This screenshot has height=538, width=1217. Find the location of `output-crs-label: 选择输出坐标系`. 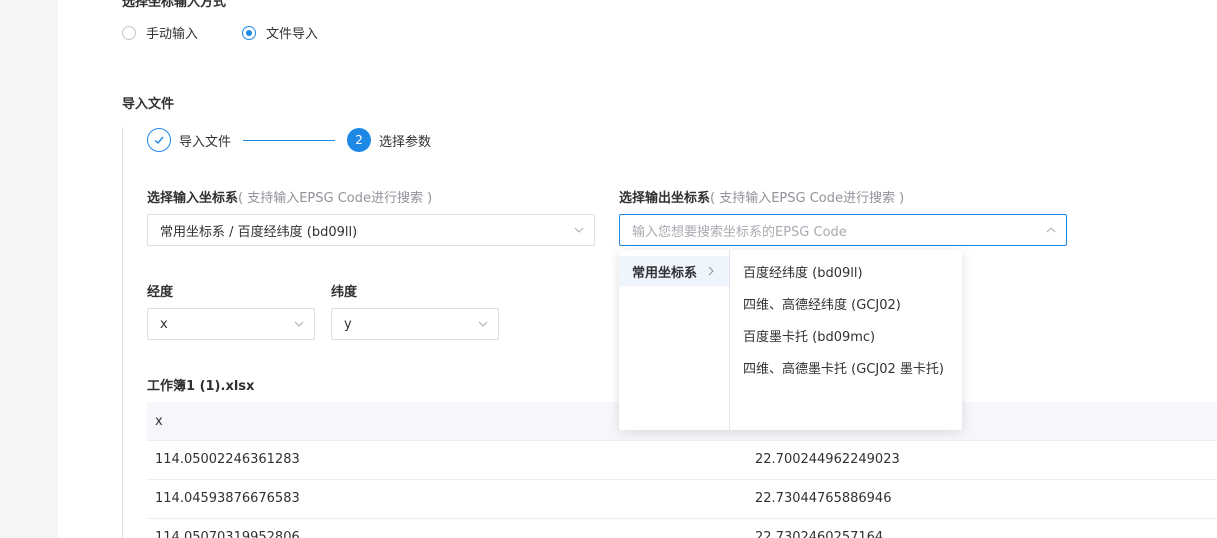

output-crs-label: 选择输出坐标系 is located at coordinates (665, 198).